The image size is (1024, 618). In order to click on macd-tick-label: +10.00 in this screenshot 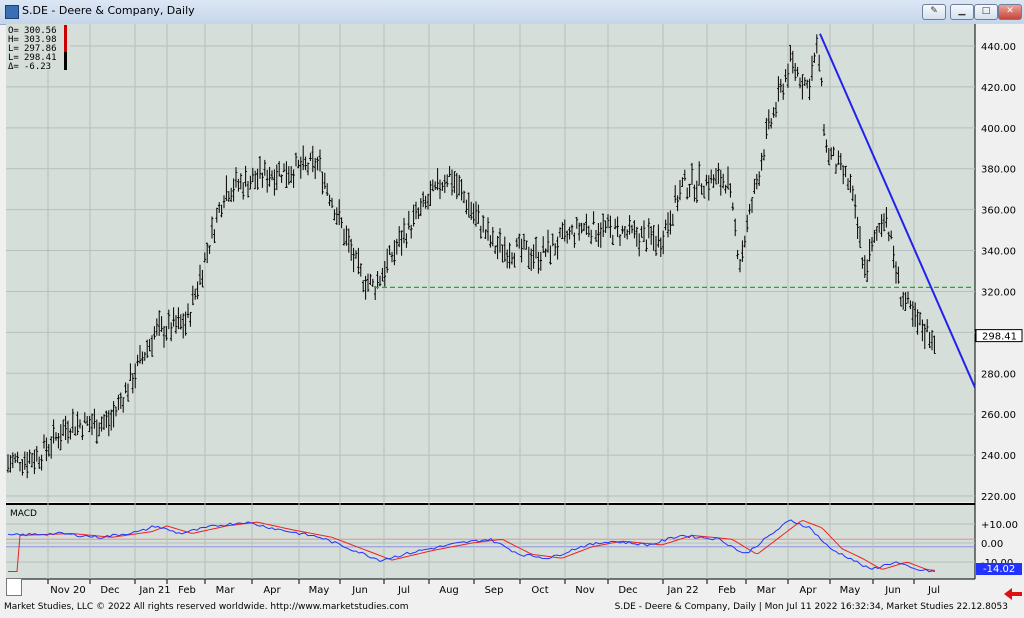, I will do `click(999, 525)`.